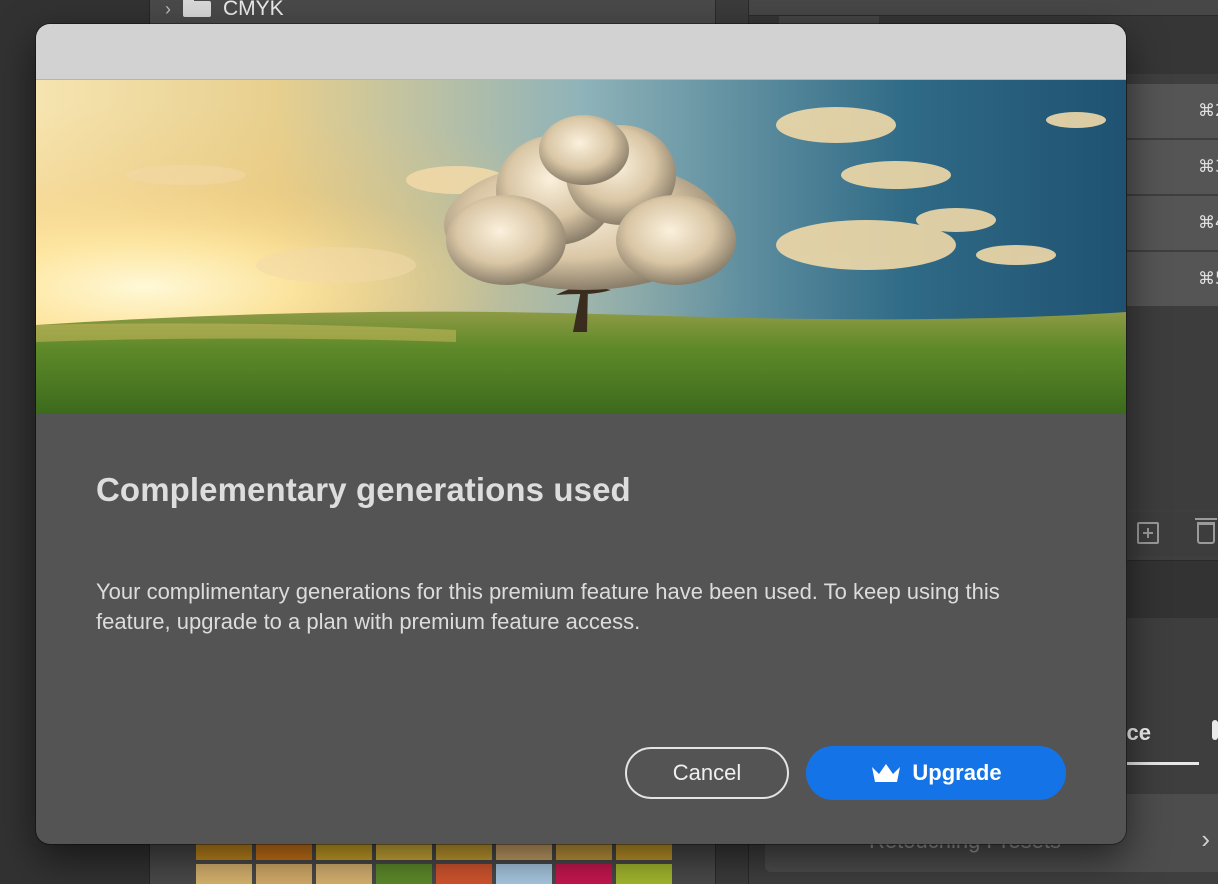 This screenshot has height=884, width=1218. Describe the element at coordinates (435, 862) in the screenshot. I see `swatch-grid` at that location.